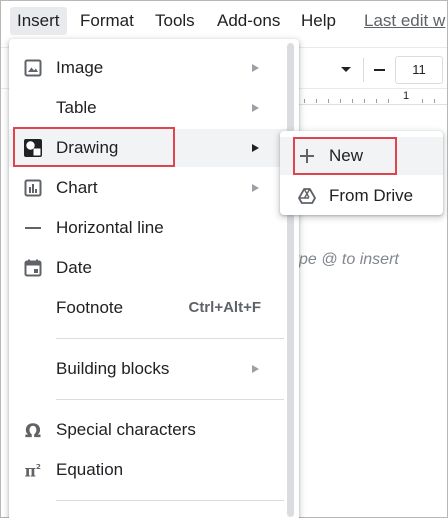 The image size is (448, 518). What do you see at coordinates (406, 96) in the screenshot?
I see `ruler-number: 1` at bounding box center [406, 96].